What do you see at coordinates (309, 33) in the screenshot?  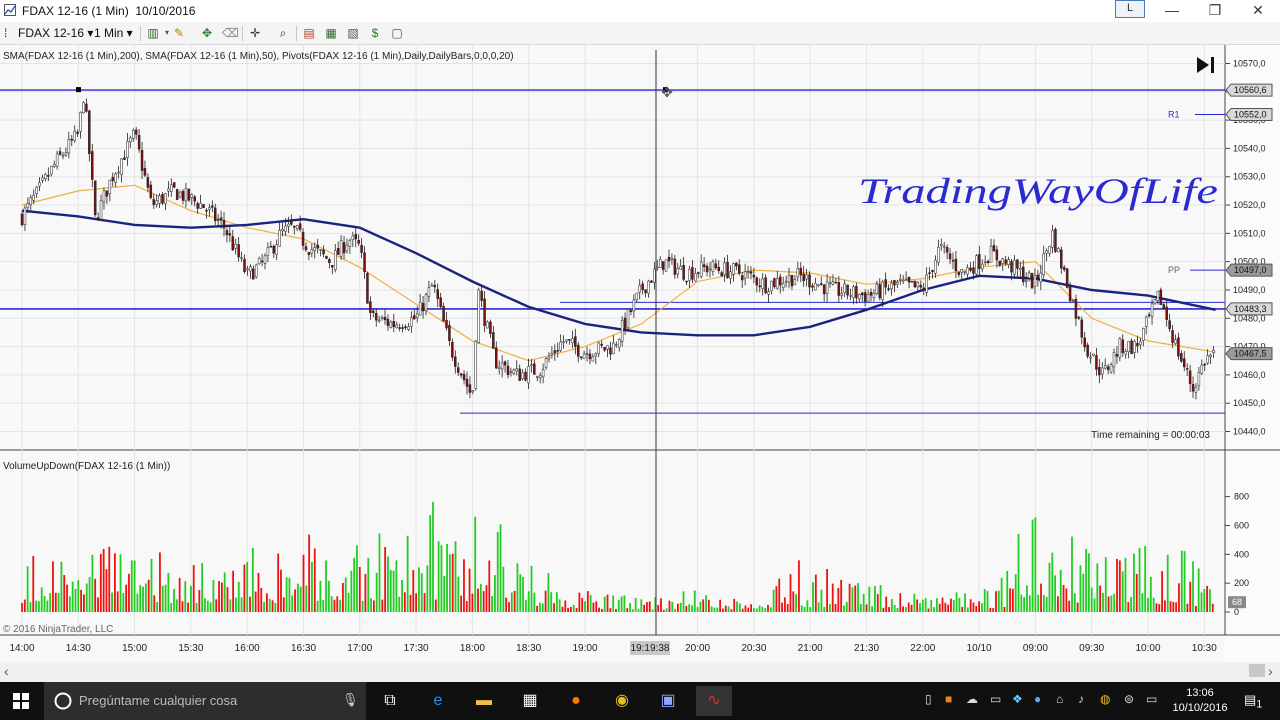 I see `strategy-icon: ▤` at bounding box center [309, 33].